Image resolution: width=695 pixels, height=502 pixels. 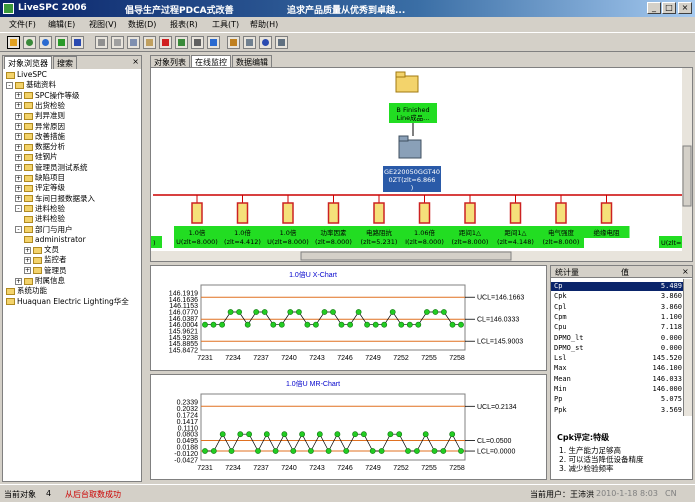 What do you see at coordinates (617, 399) in the screenshot?
I see `stats-row: Pp 5.075` at bounding box center [617, 399].